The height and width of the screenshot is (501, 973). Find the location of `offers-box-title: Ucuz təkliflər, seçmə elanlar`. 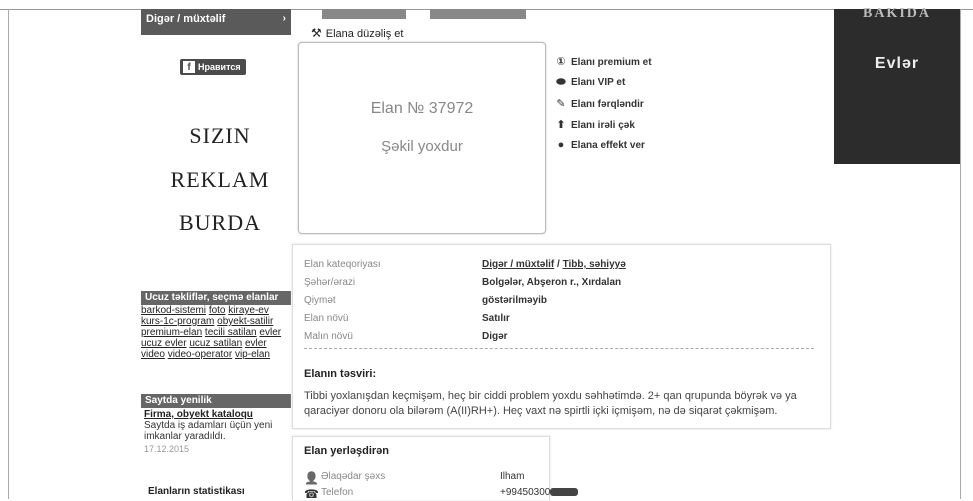

offers-box-title: Ucuz təkliflər, seçmə elanlar is located at coordinates (216, 298).